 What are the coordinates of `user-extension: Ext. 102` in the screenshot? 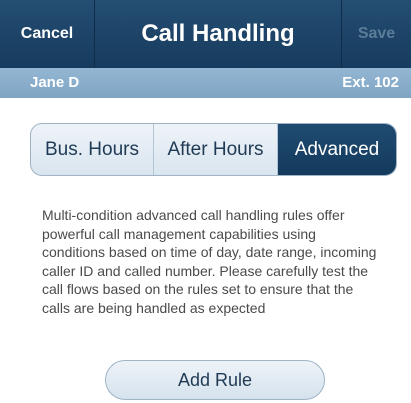 It's located at (370, 82).